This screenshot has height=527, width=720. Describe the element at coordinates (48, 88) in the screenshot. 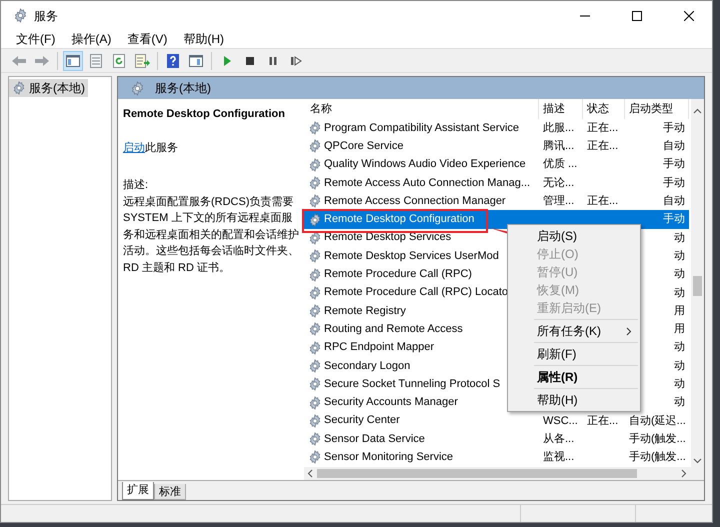

I see `tree-item: 服务(本地)` at that location.